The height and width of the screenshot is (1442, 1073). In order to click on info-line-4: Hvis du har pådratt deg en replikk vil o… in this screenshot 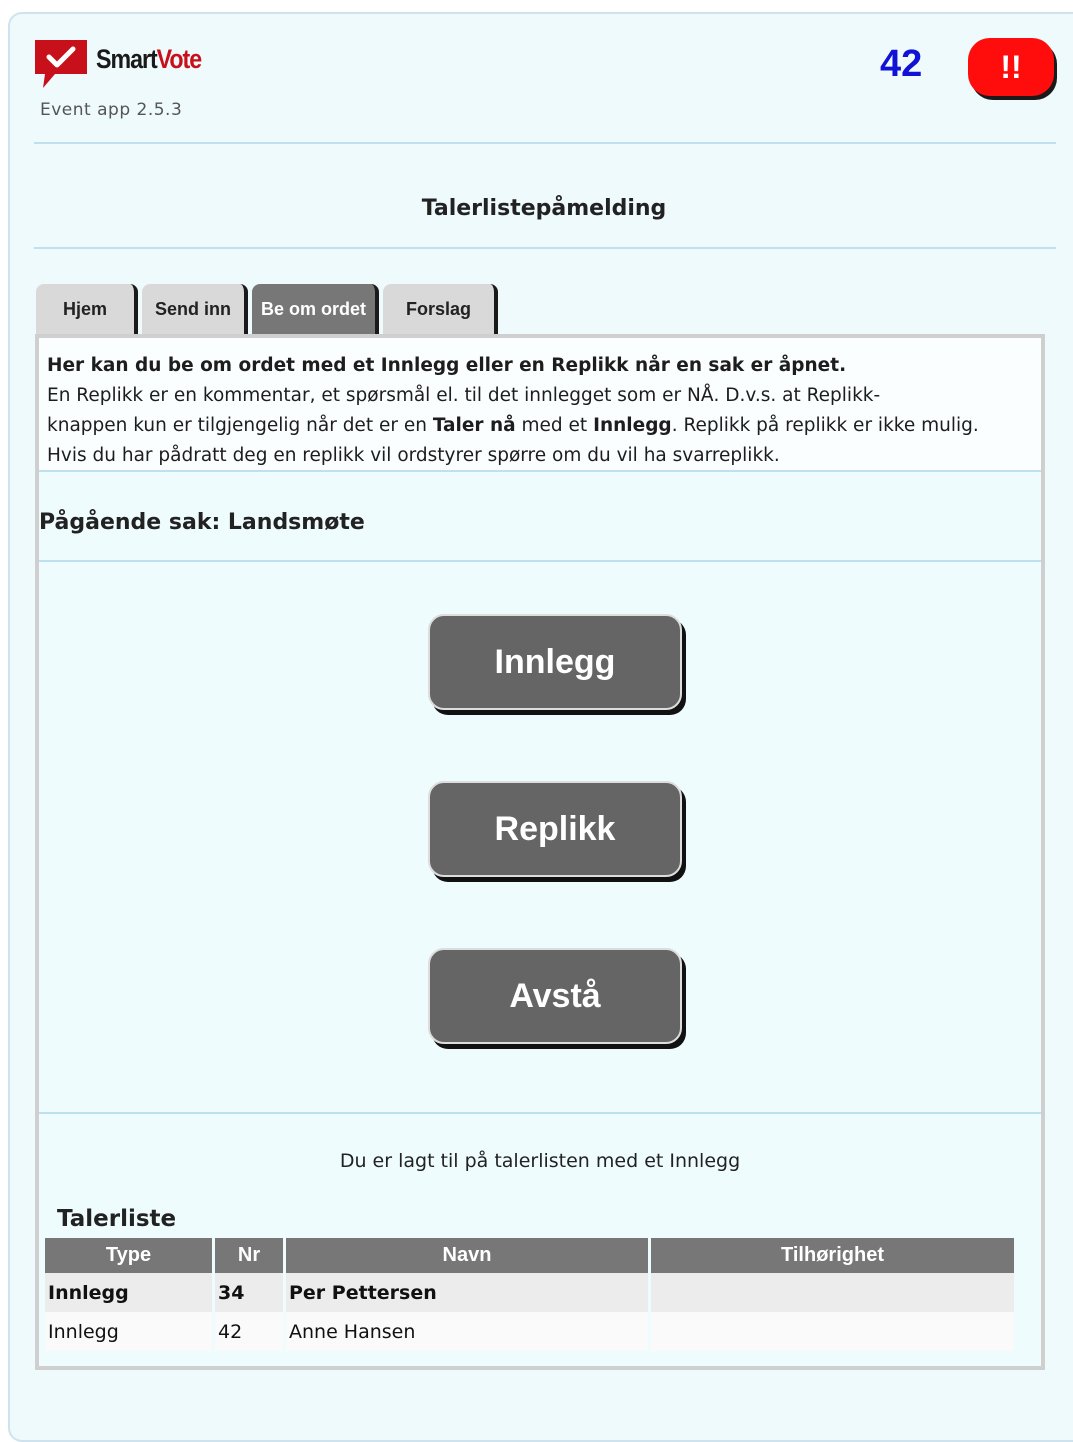, I will do `click(413, 455)`.